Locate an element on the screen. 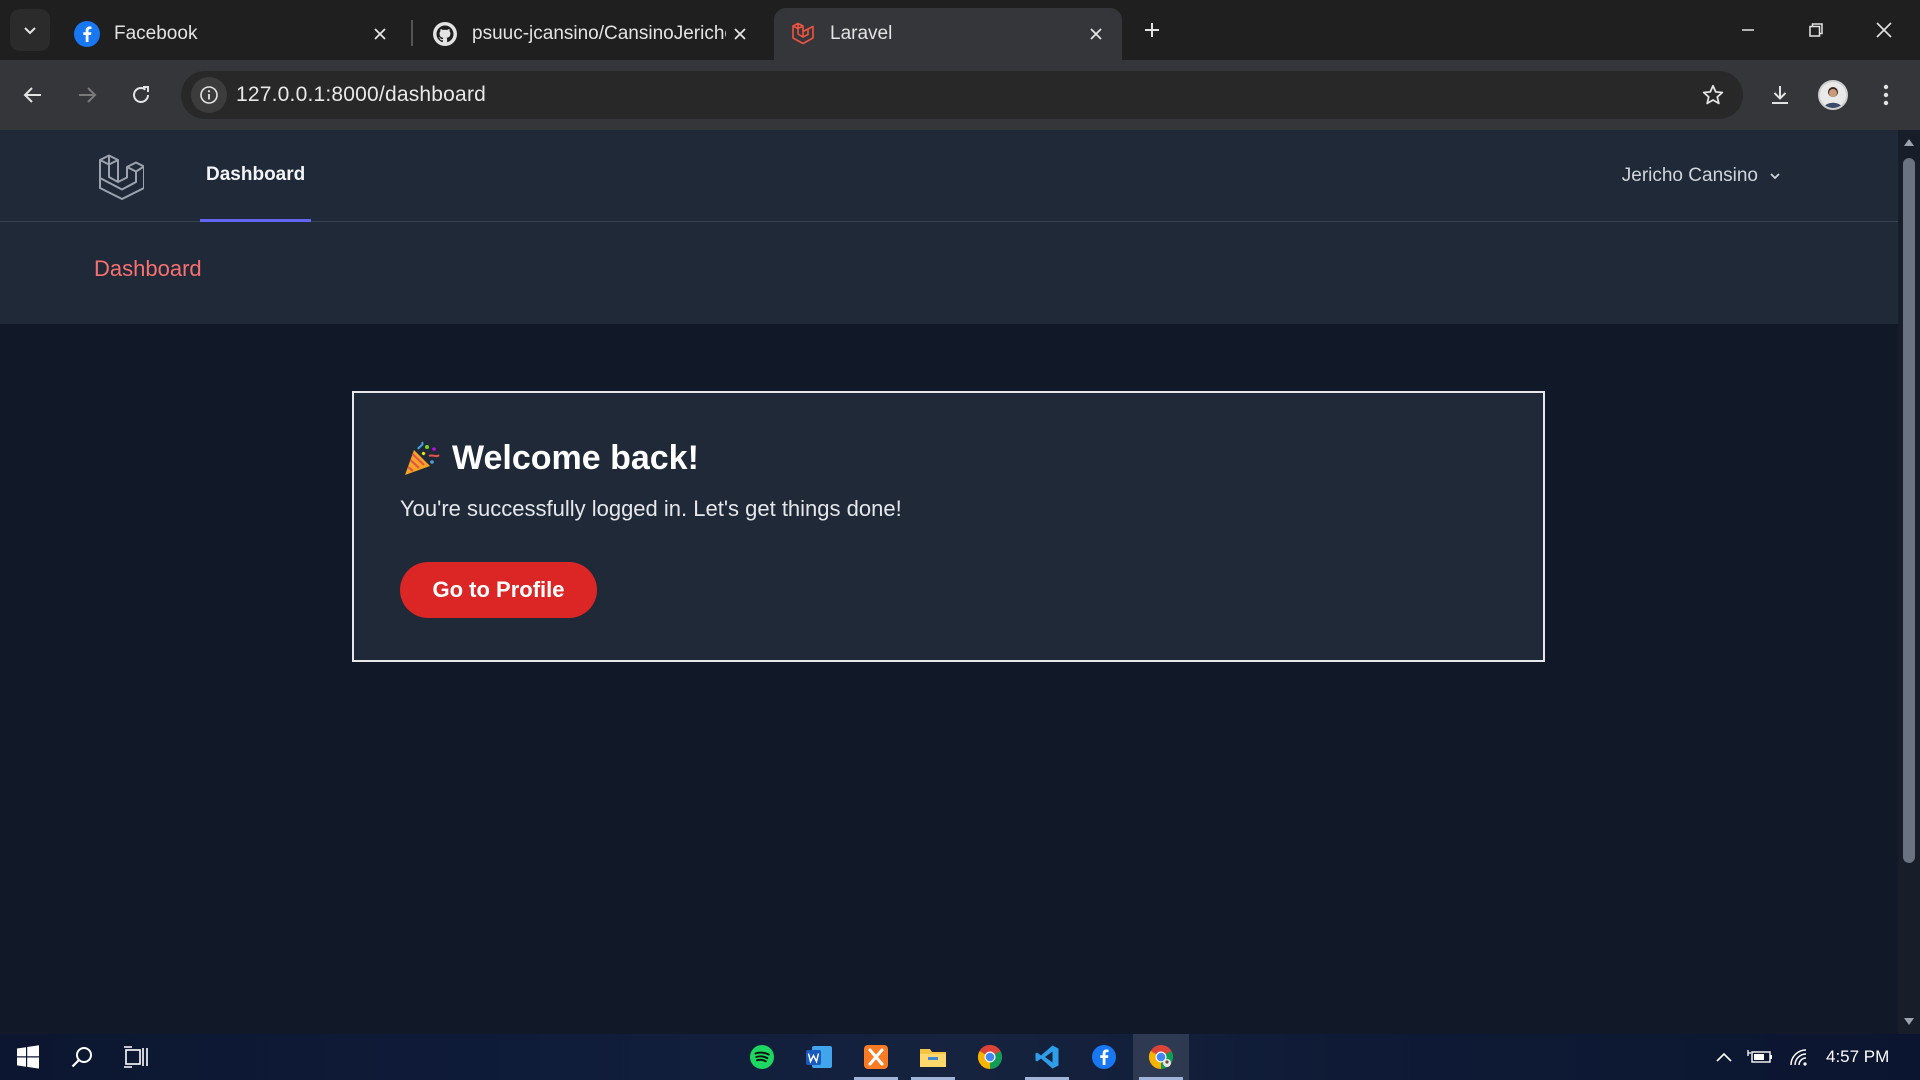  address-bar: 127.0.0.1:8000/dashboard is located at coordinates (962, 95).